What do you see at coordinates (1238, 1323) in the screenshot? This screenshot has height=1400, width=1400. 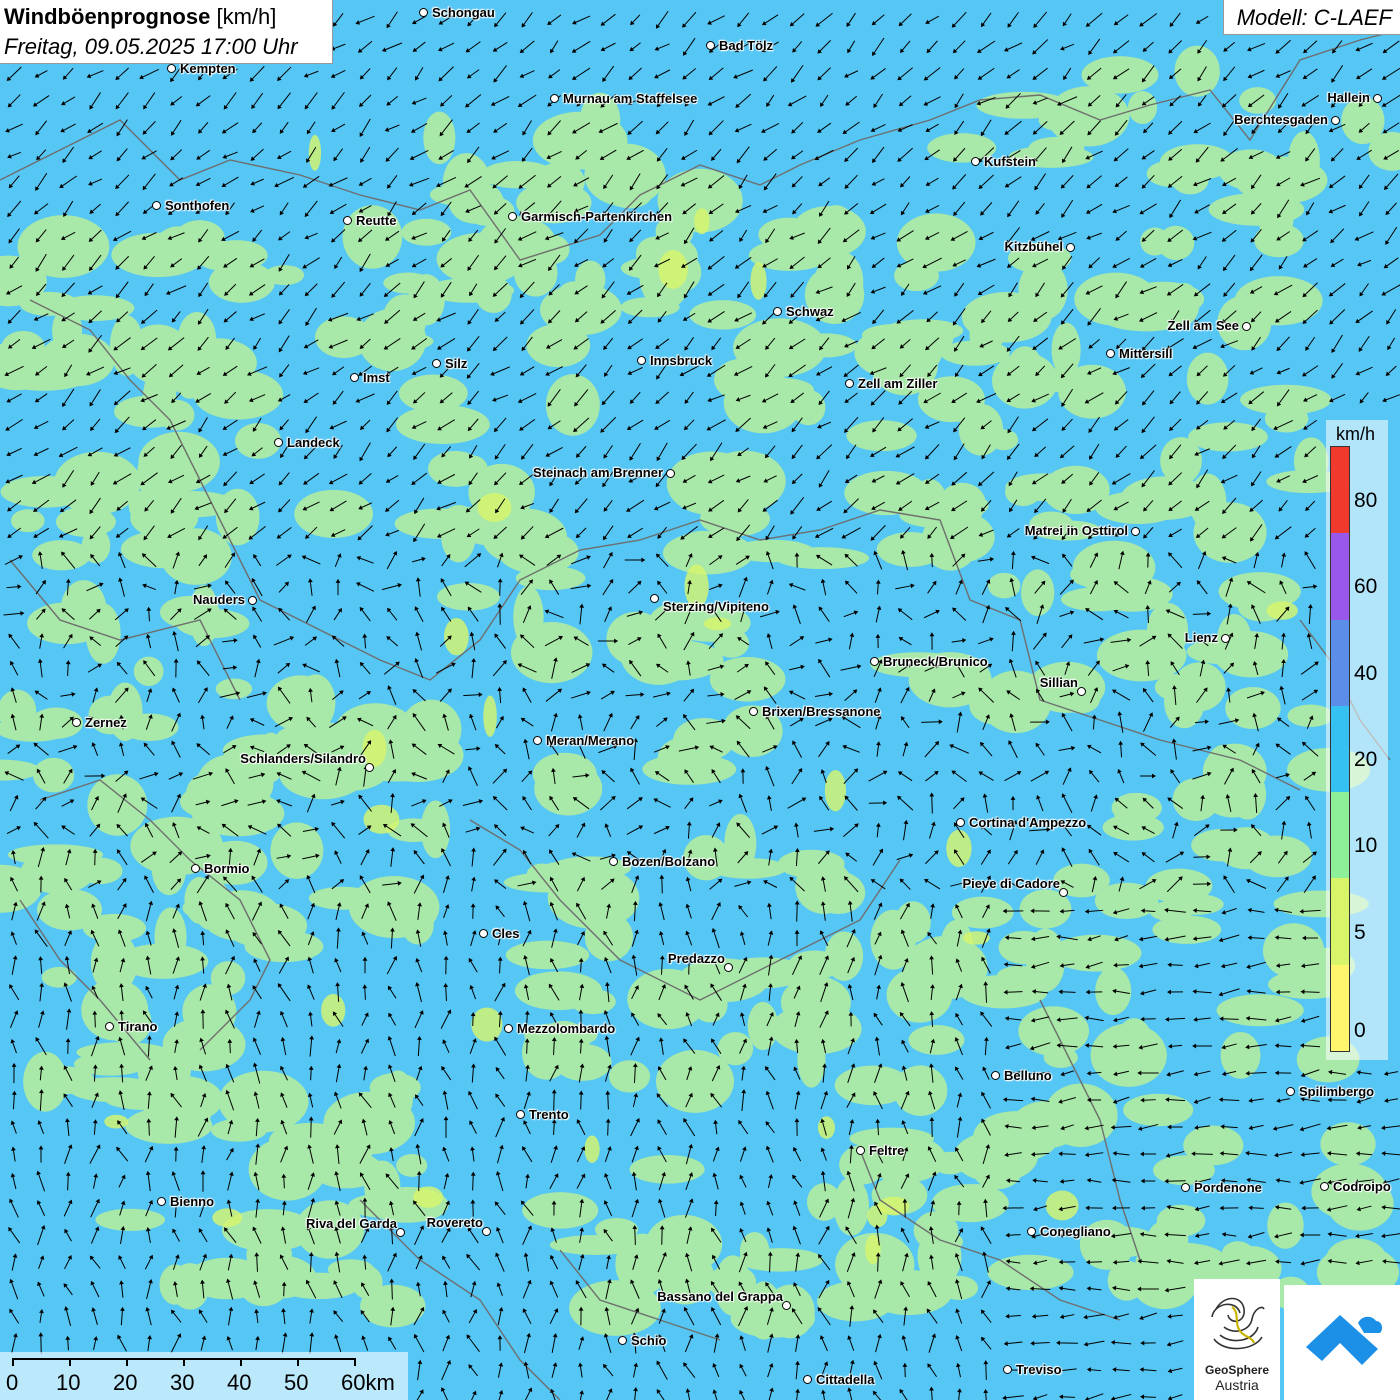 I see `geosphere-swirl-icon` at bounding box center [1238, 1323].